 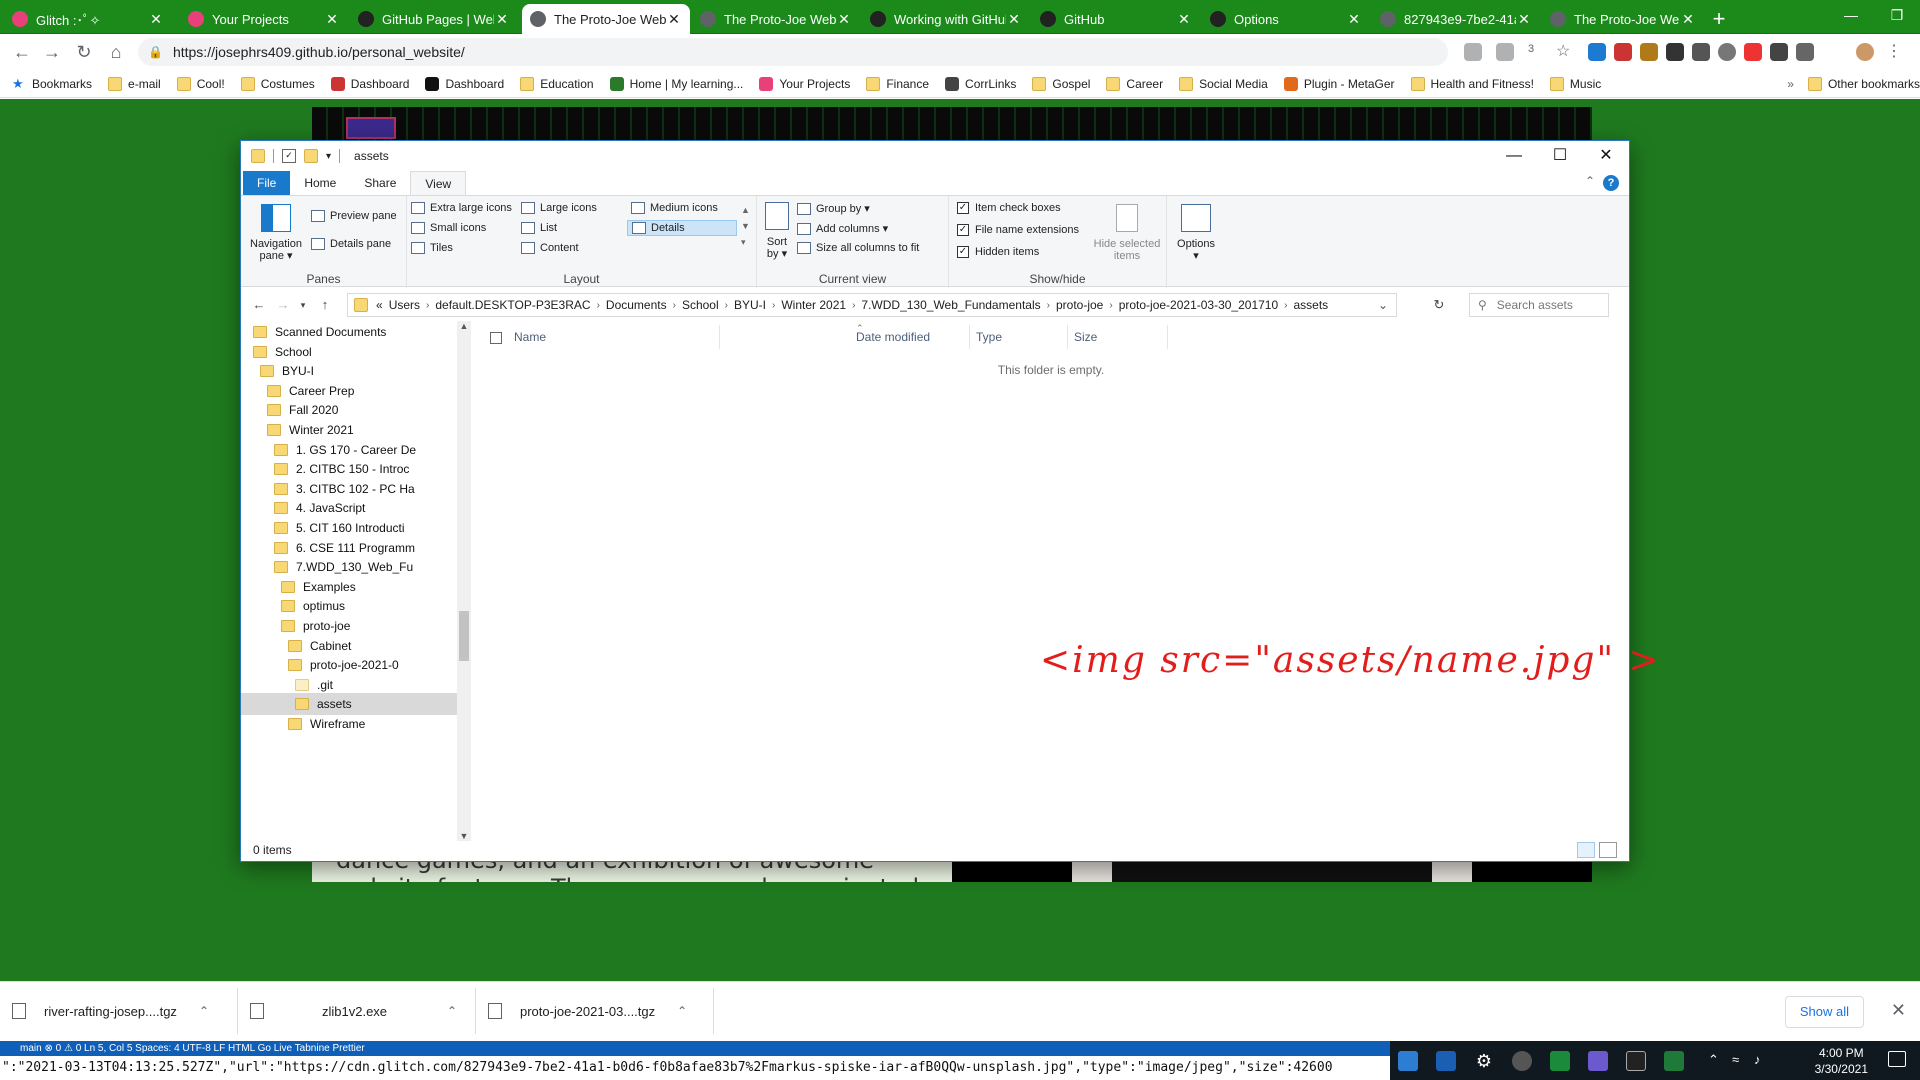 I want to click on extension-icon-pen, so click(x=1701, y=52).